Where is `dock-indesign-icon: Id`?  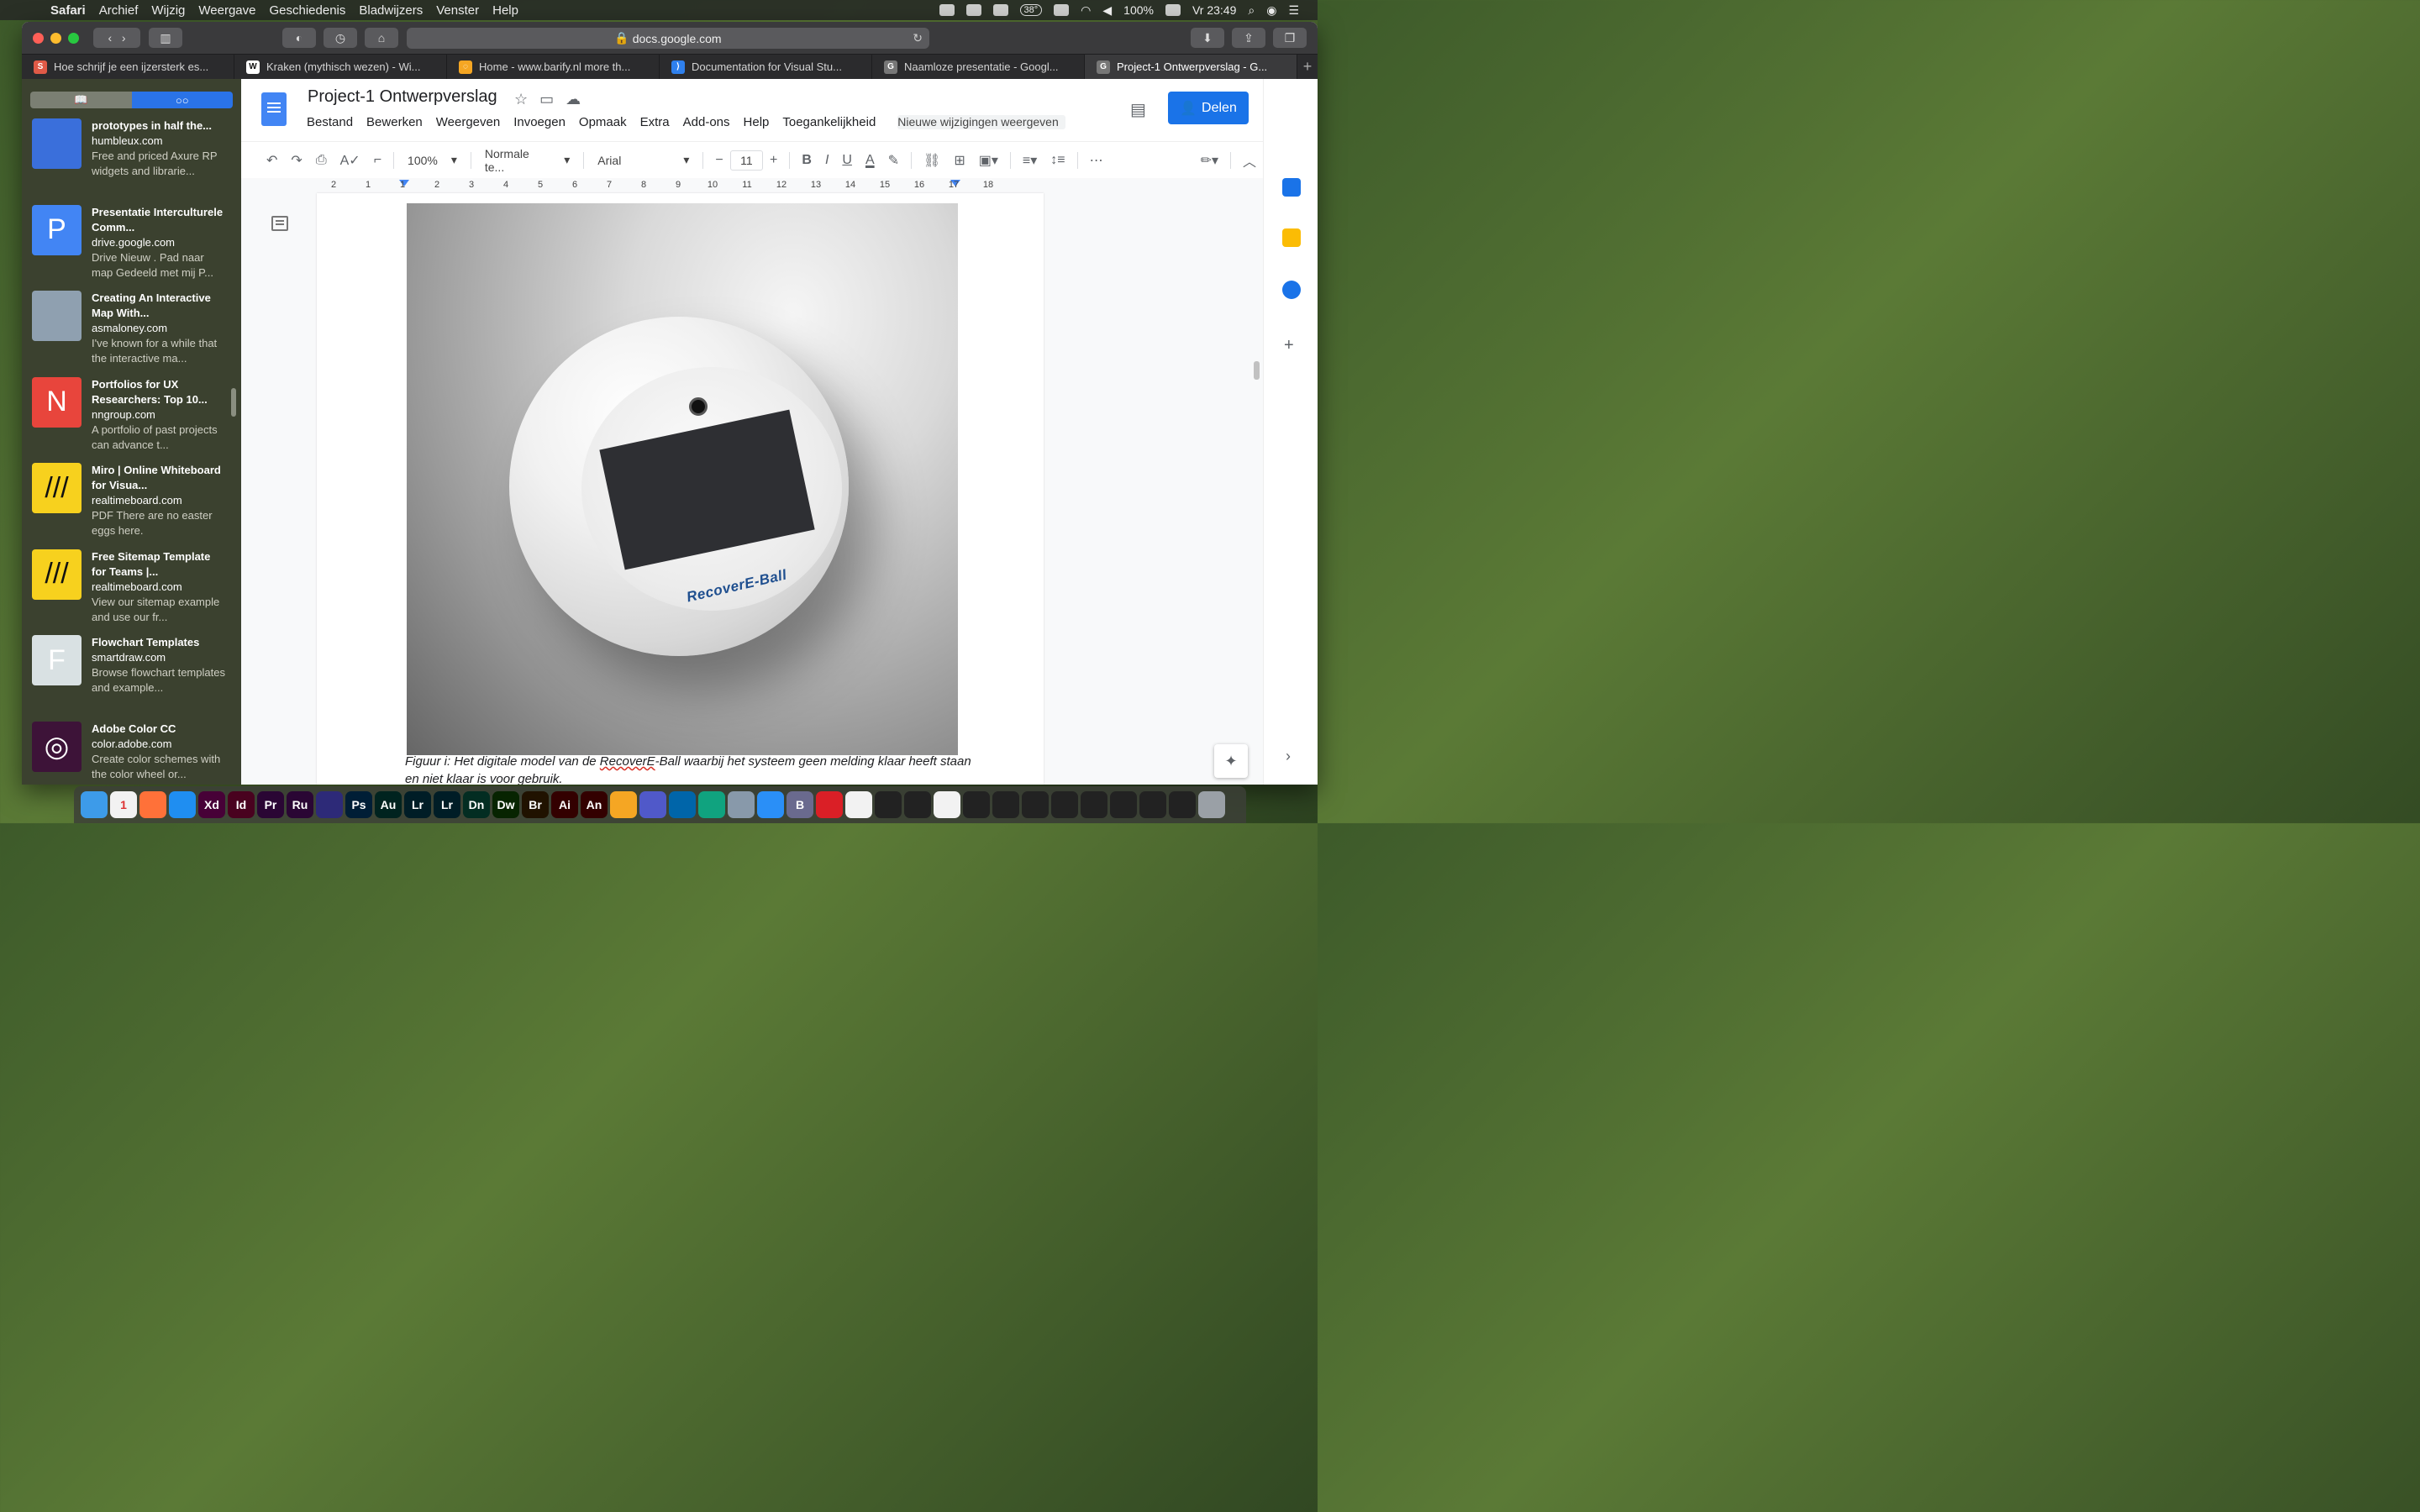
dock-indesign-icon: Id is located at coordinates (241, 804).